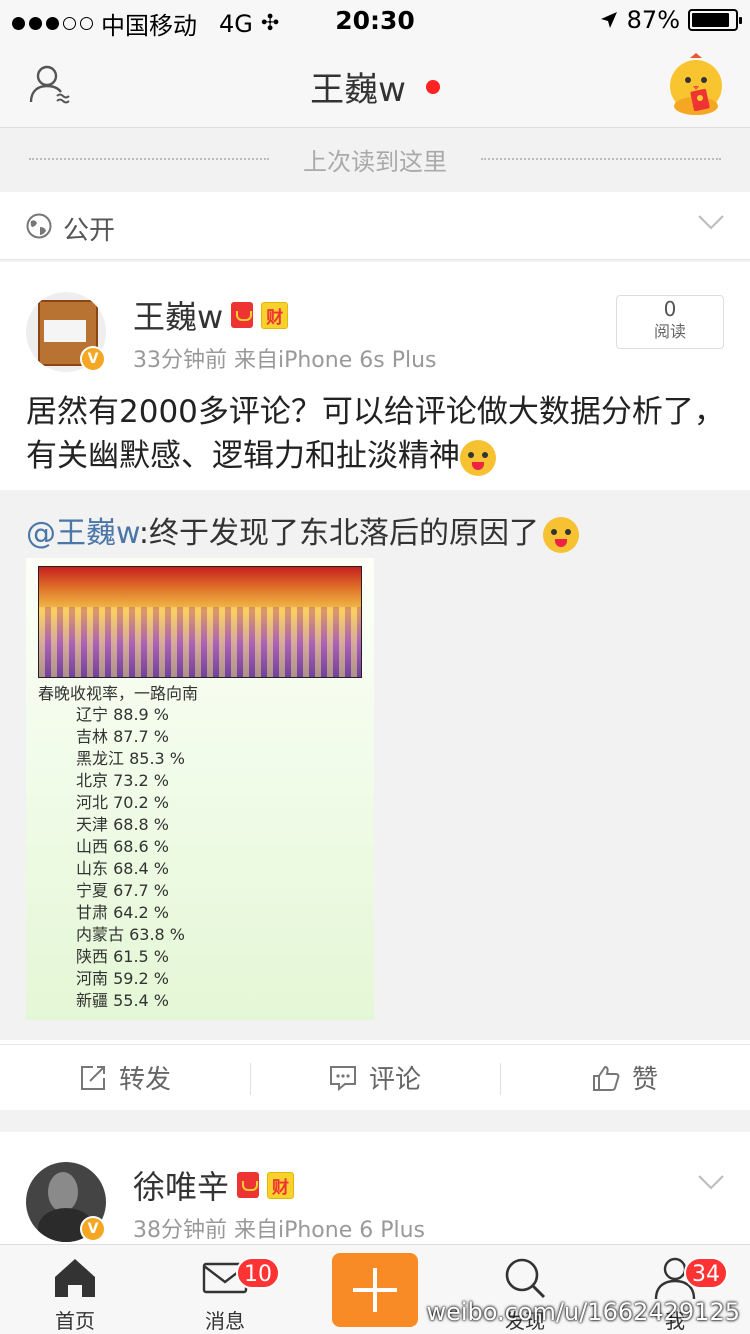  Describe the element at coordinates (706, 1273) in the screenshot. I see `me-badge: 34` at that location.